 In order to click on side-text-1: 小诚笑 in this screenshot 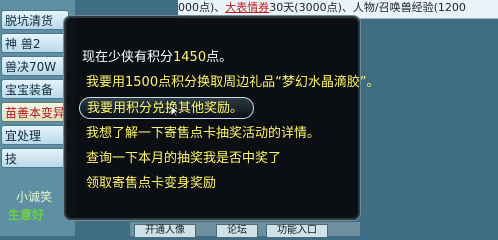, I will do `click(34, 197)`.